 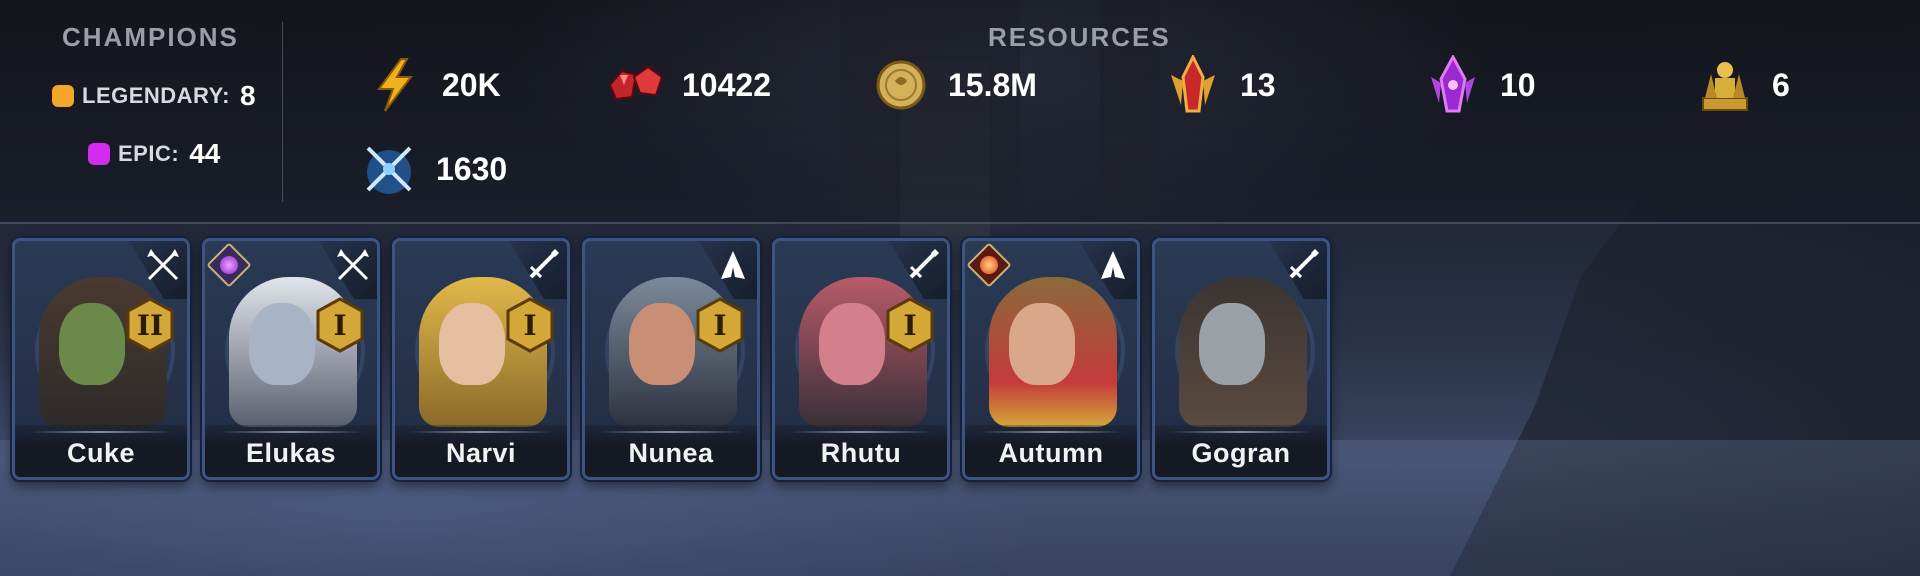 What do you see at coordinates (1241, 453) in the screenshot?
I see `champion-name: Gogran` at bounding box center [1241, 453].